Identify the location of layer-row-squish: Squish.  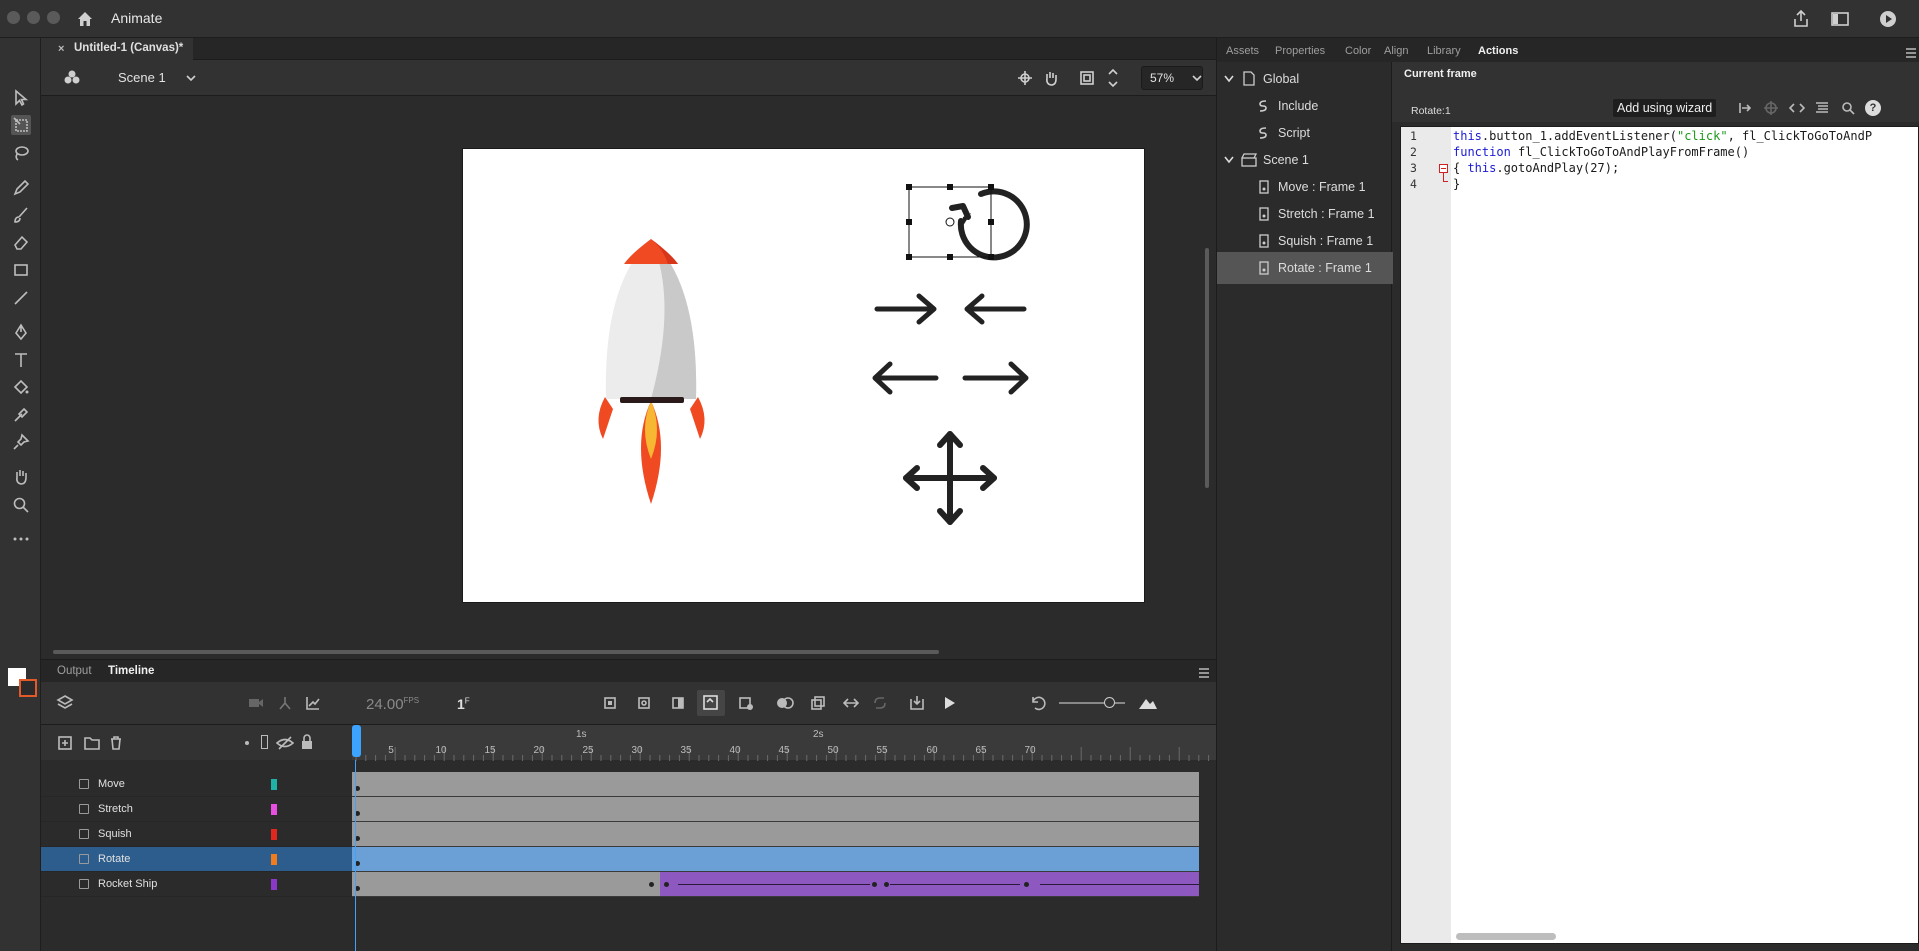
(196, 834).